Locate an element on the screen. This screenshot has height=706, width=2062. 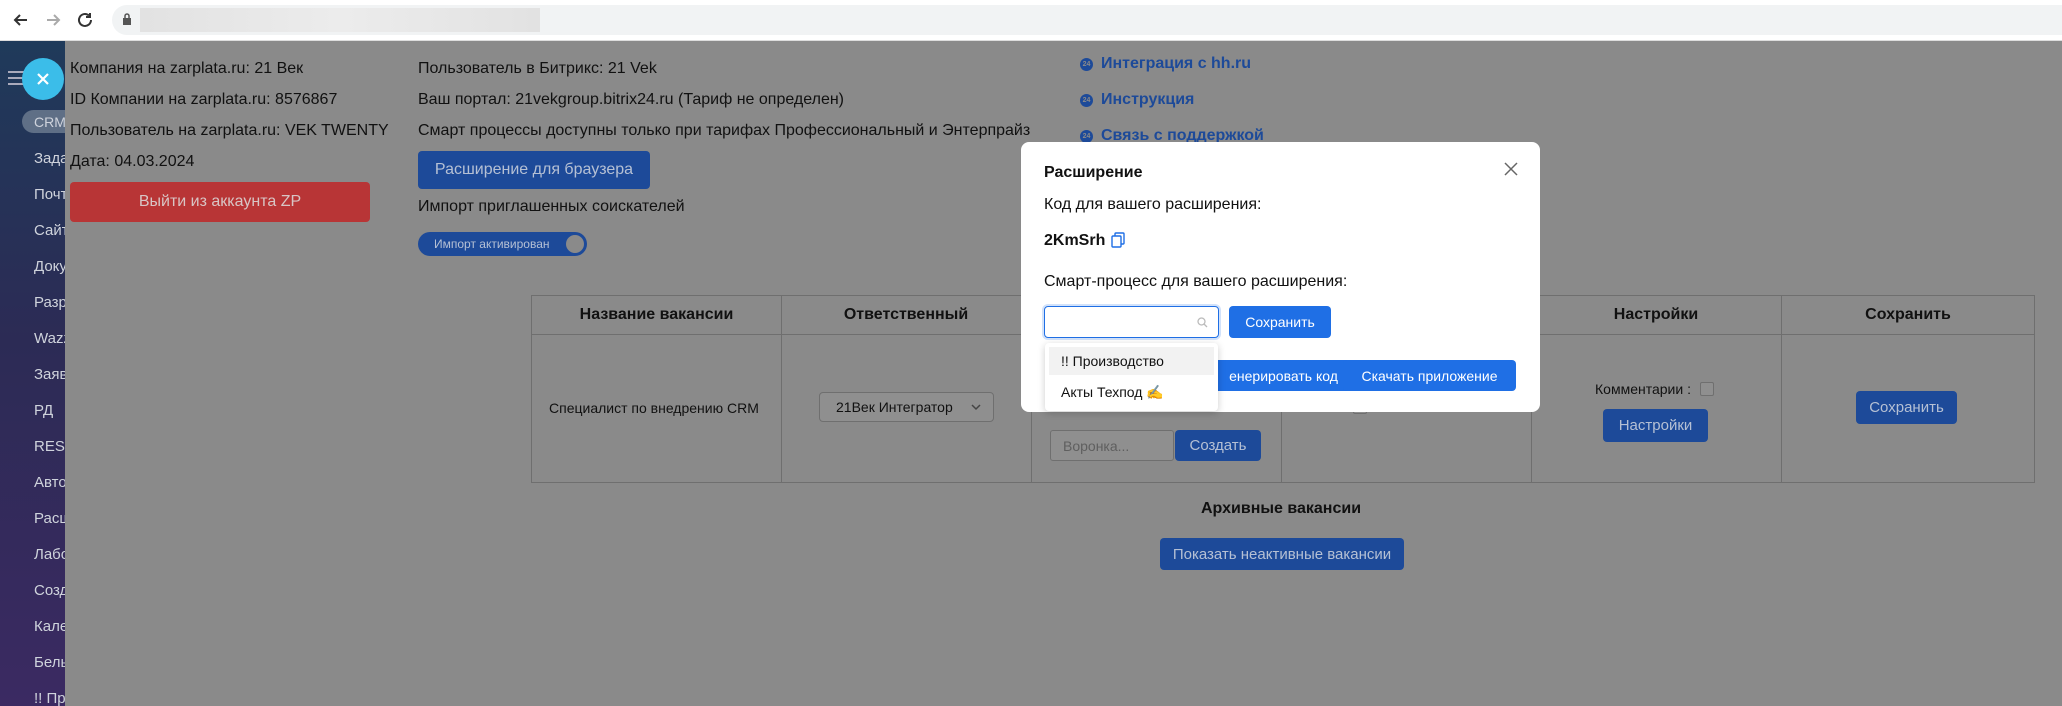
sidebar-item-mail: Почта is located at coordinates (49, 194).